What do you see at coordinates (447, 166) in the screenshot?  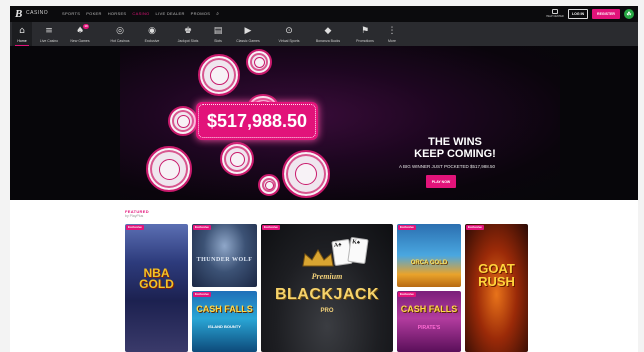 I see `hero-subtitle: A BIG WINNER JUST POCKETED $517,988.50` at bounding box center [447, 166].